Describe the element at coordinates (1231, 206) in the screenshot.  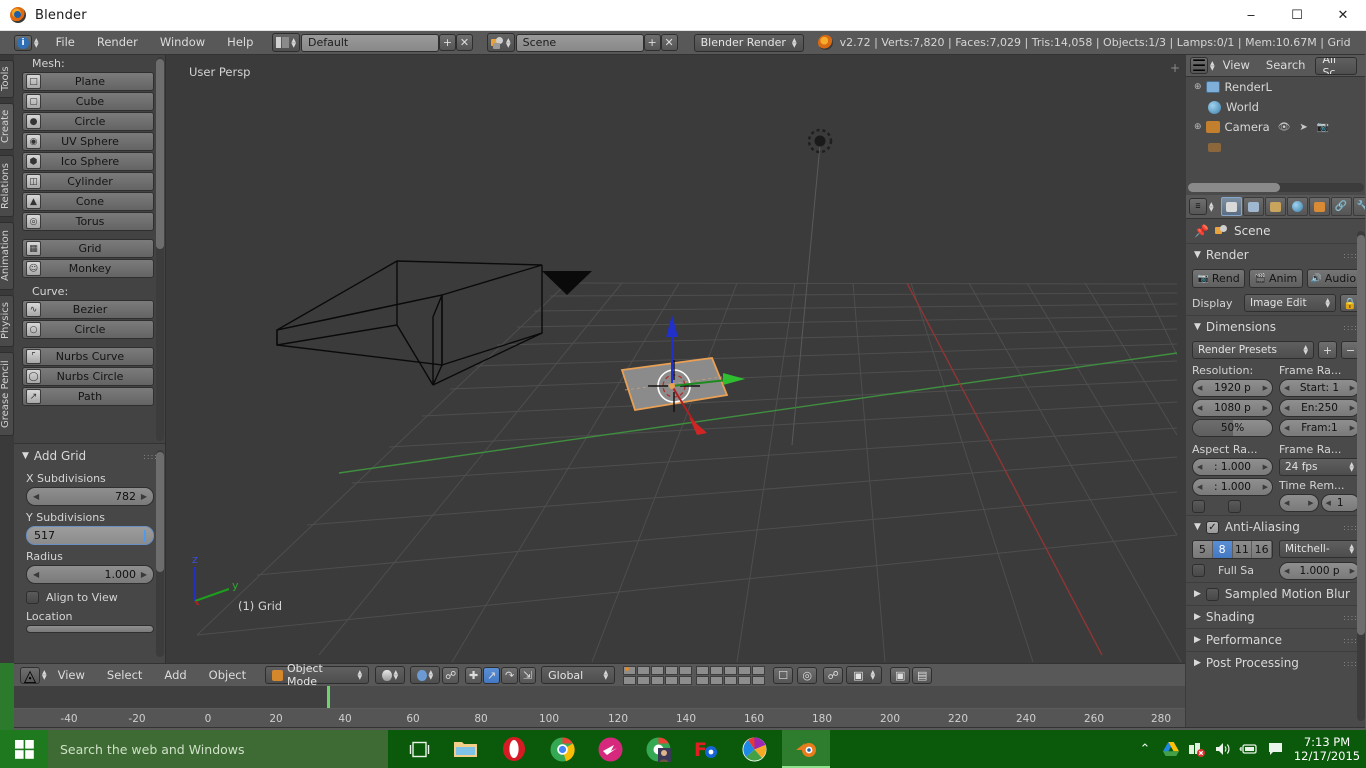
I see `properties-tab-render` at that location.